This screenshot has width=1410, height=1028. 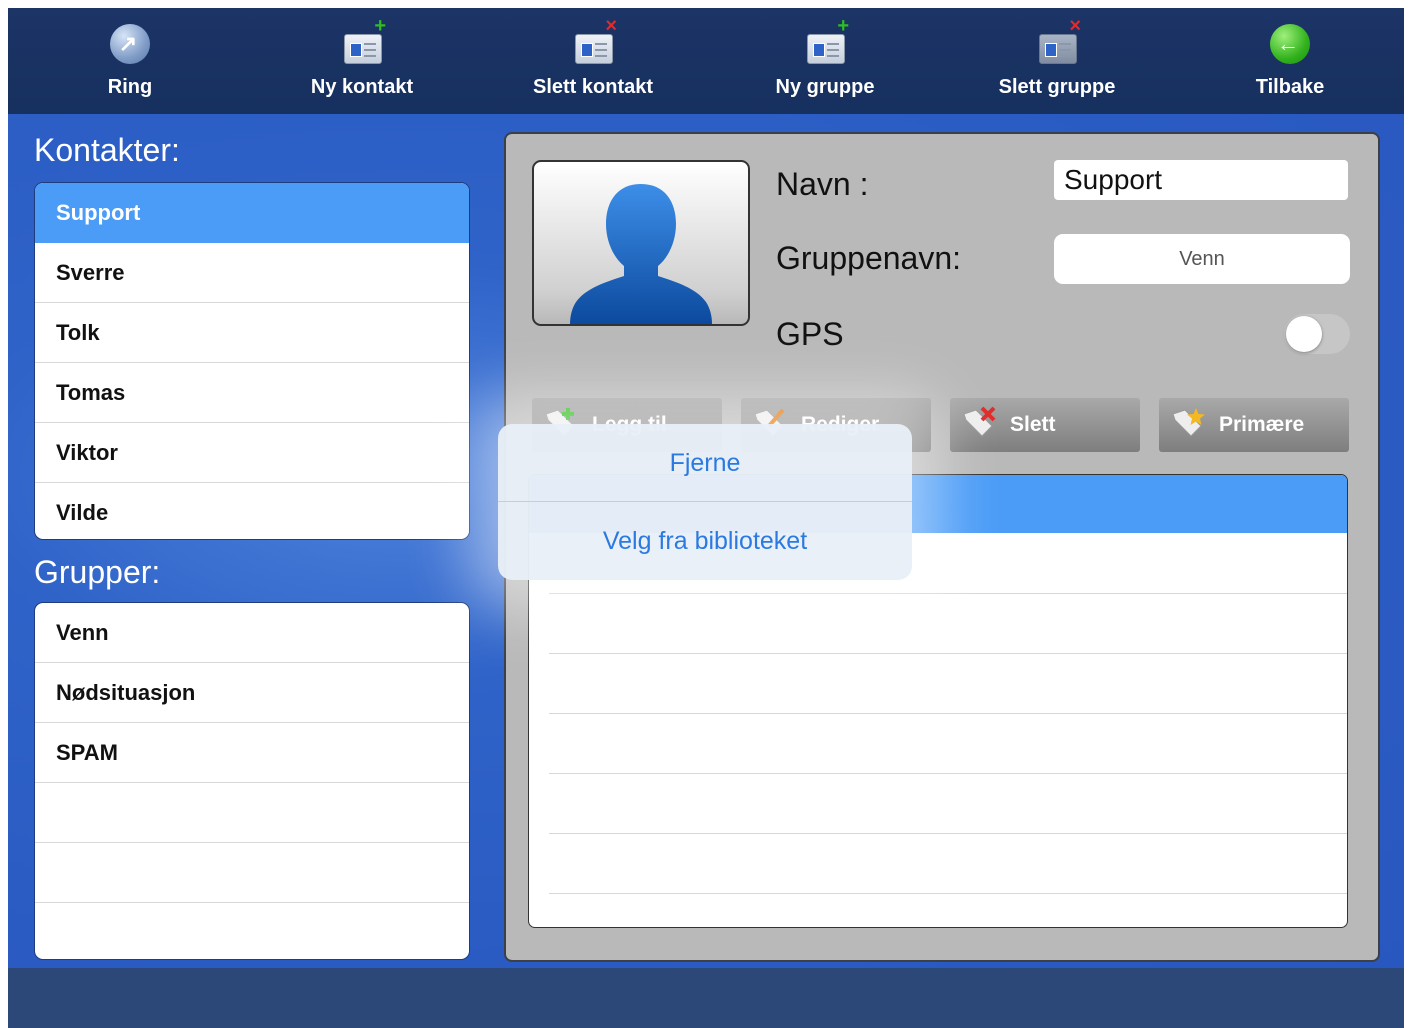 I want to click on add-group-icon: +, so click(x=826, y=41).